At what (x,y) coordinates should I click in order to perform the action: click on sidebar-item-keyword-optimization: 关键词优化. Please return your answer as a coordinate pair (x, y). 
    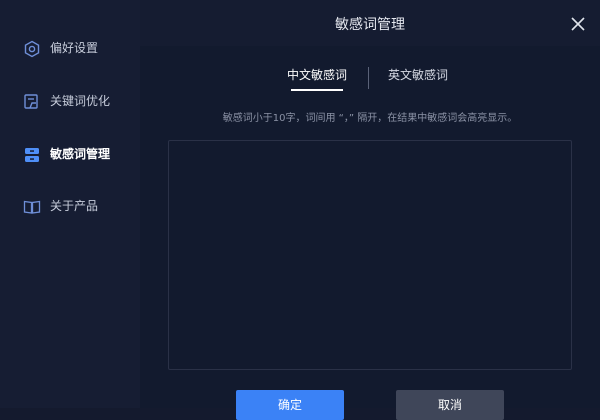
    Looking at the image, I should click on (70, 101).